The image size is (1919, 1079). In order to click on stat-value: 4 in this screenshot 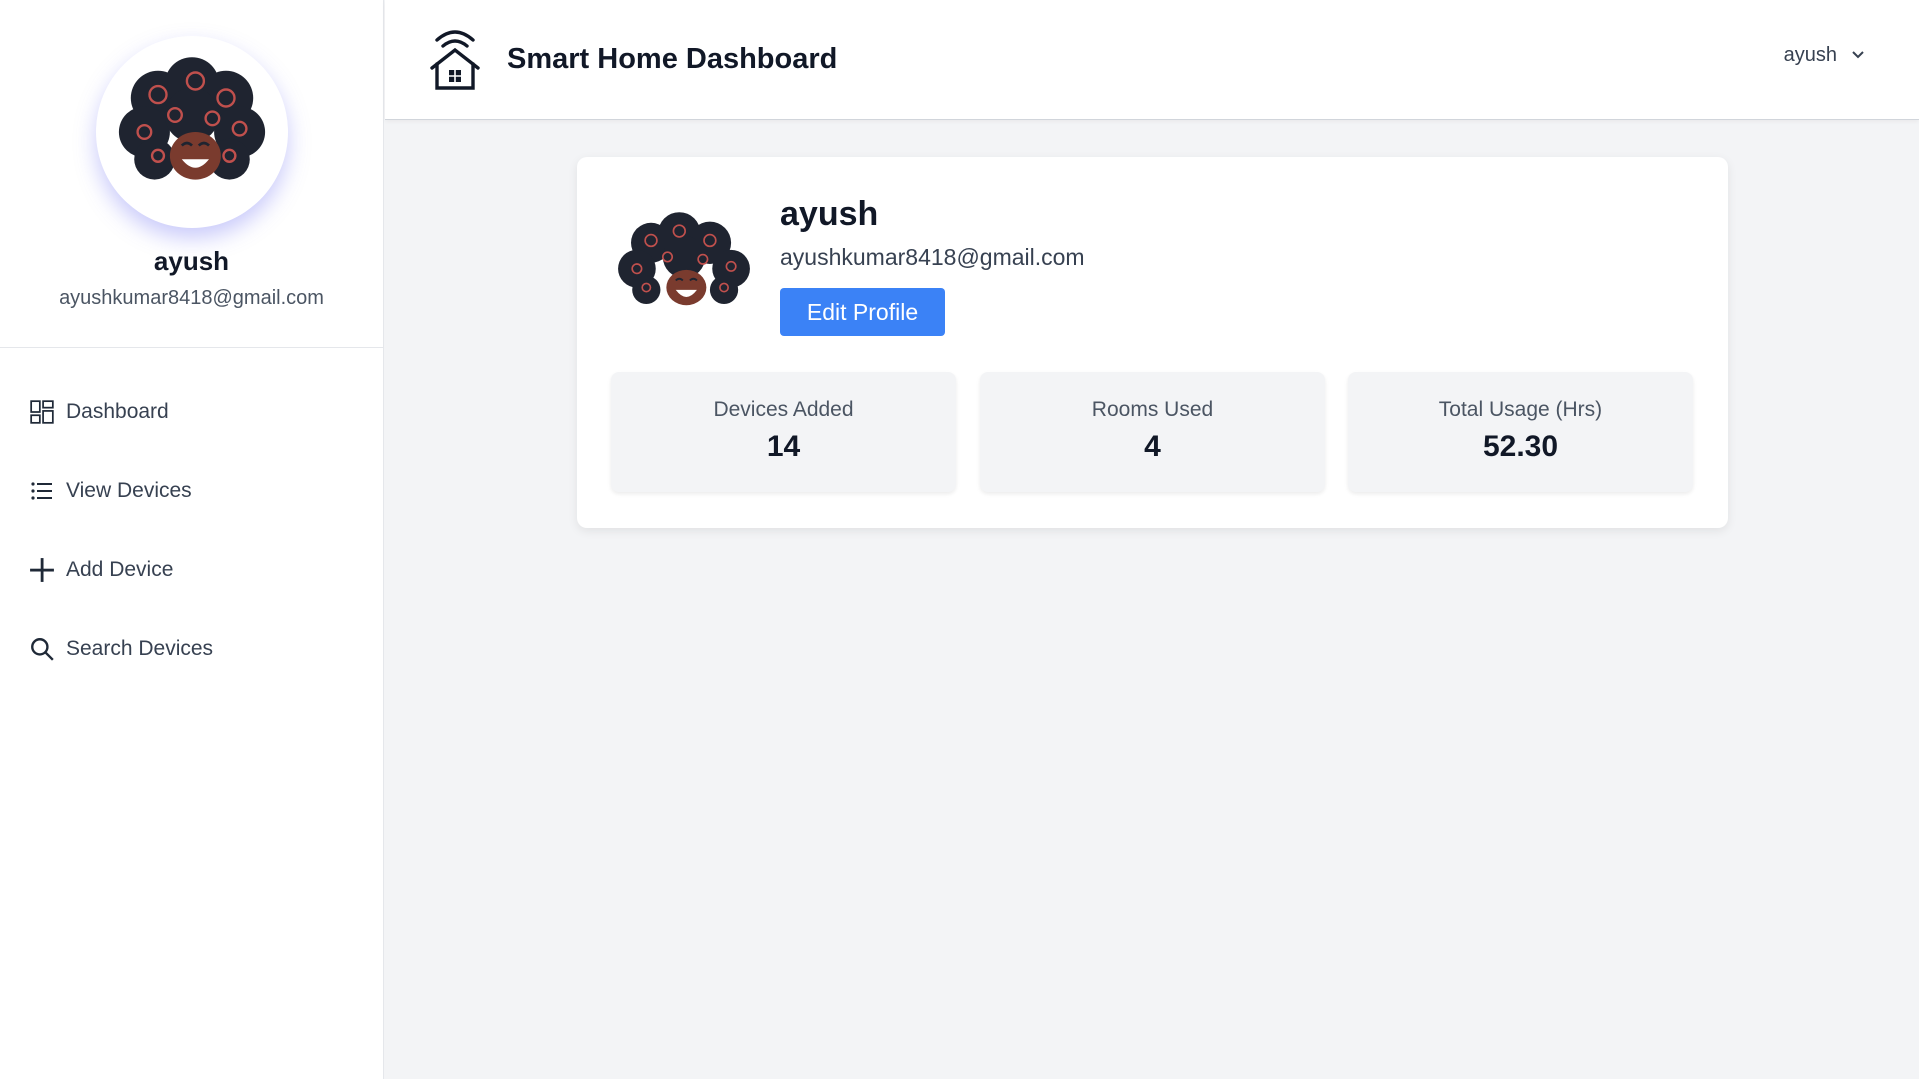, I will do `click(1152, 446)`.